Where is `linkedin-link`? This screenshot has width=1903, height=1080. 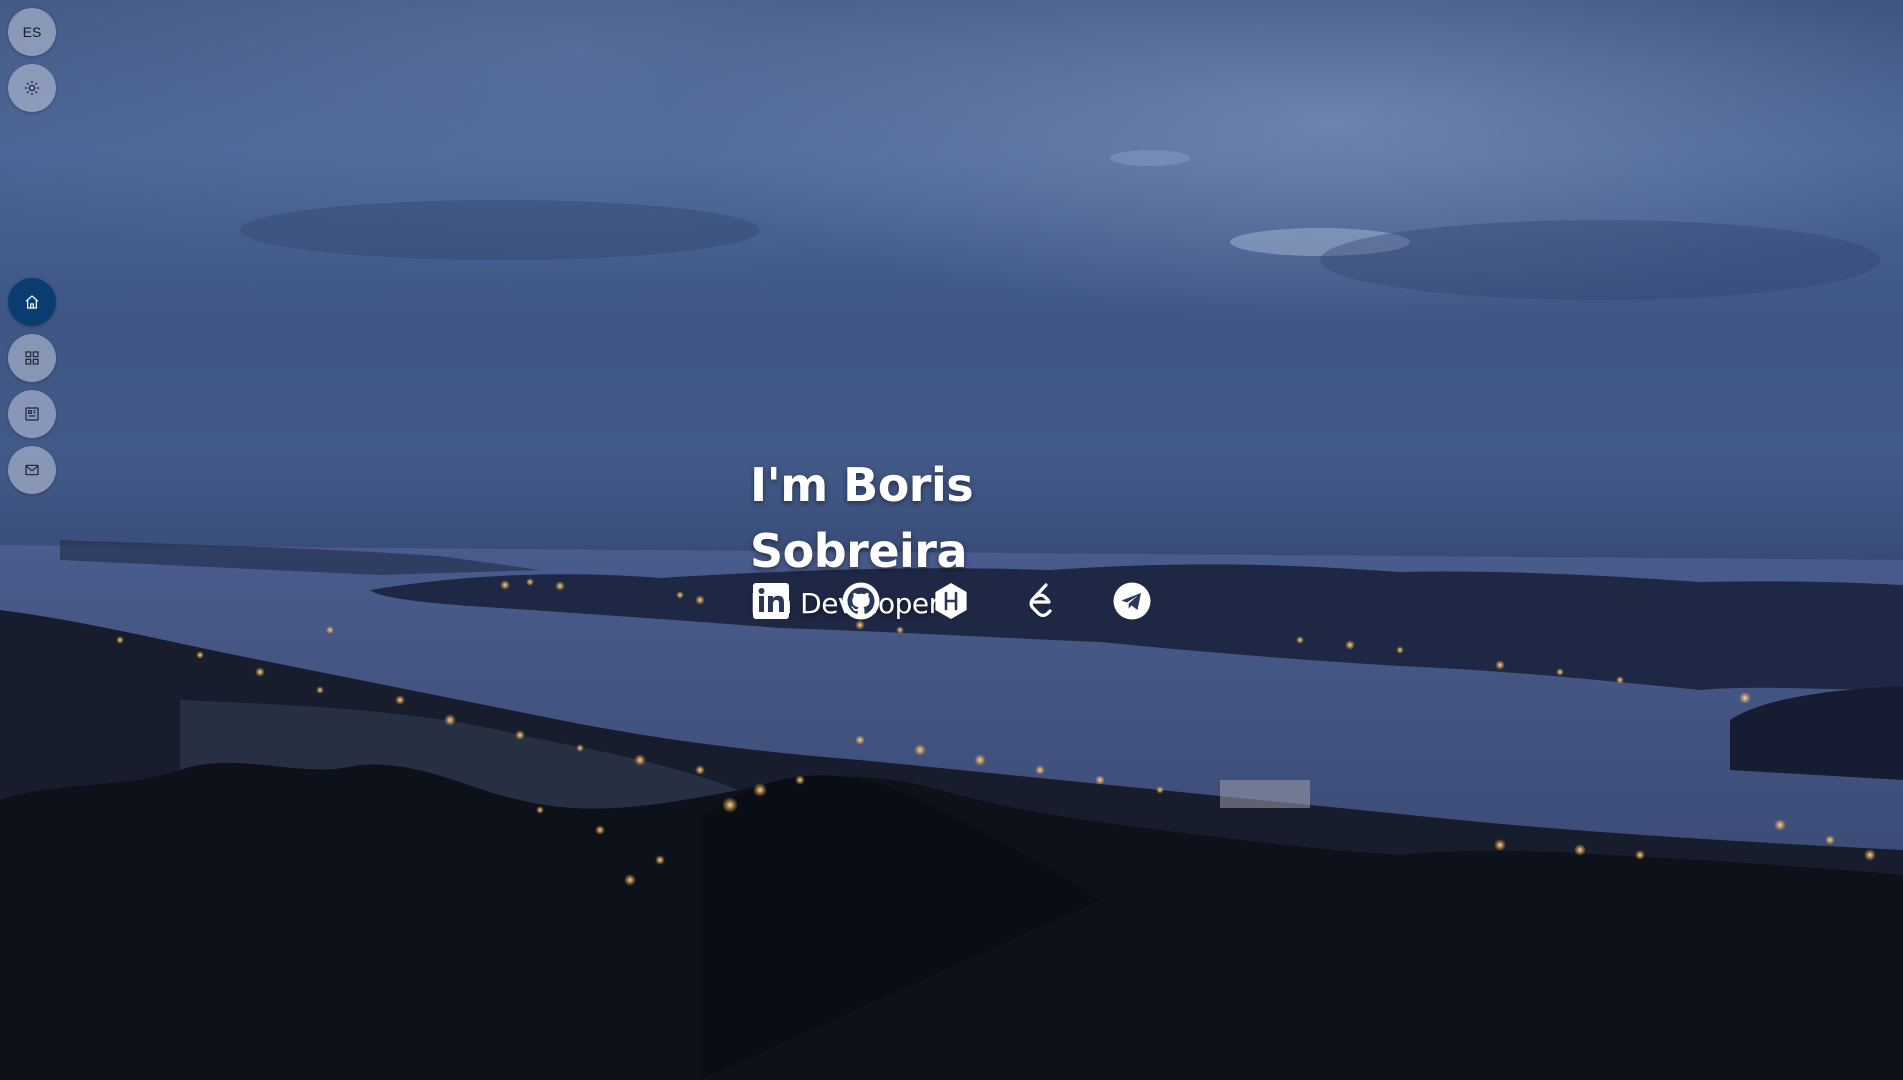
linkedin-link is located at coordinates (771, 601).